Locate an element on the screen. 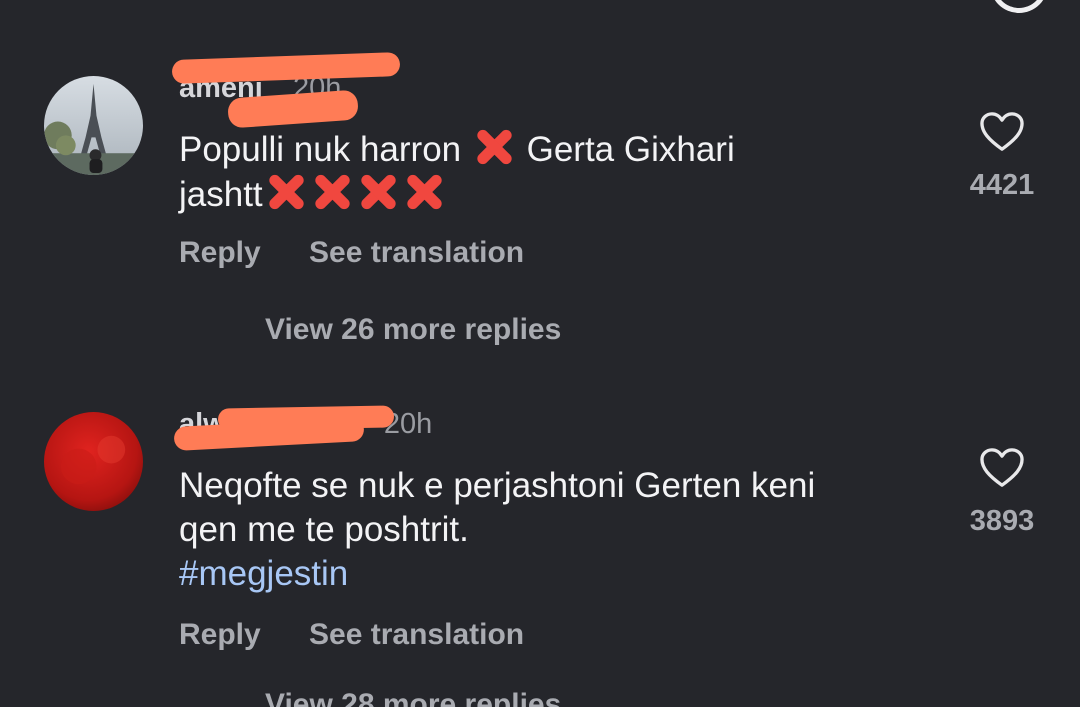  comment-text: Populli nuk harron Gerta Gixhari jashtt is located at coordinates (549, 172).